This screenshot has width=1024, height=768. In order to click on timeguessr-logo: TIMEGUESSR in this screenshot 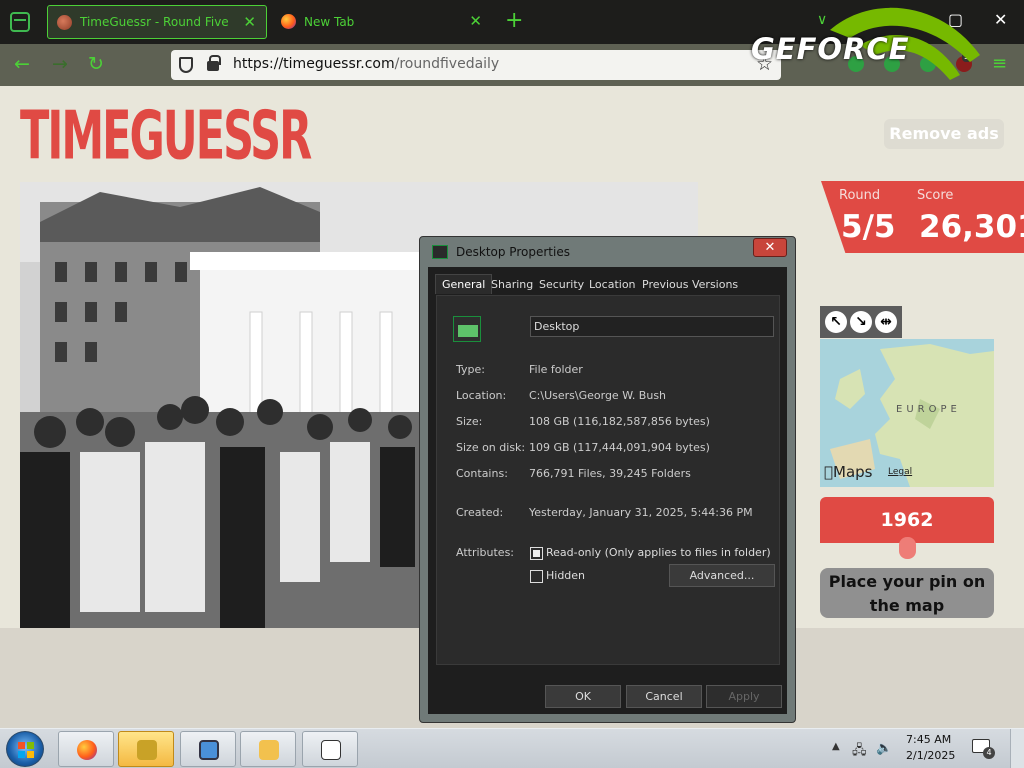, I will do `click(166, 137)`.